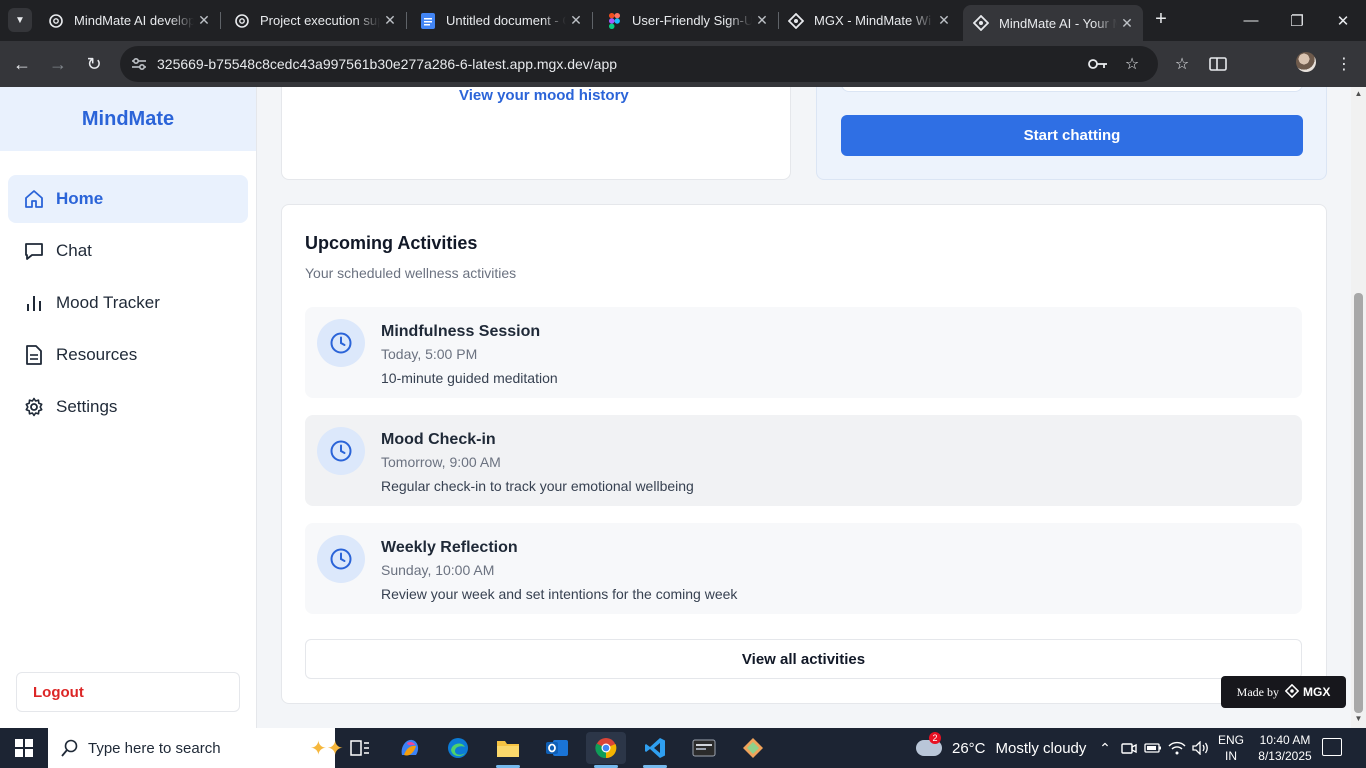  I want to click on sidebar-item-home: Home, so click(128, 199).